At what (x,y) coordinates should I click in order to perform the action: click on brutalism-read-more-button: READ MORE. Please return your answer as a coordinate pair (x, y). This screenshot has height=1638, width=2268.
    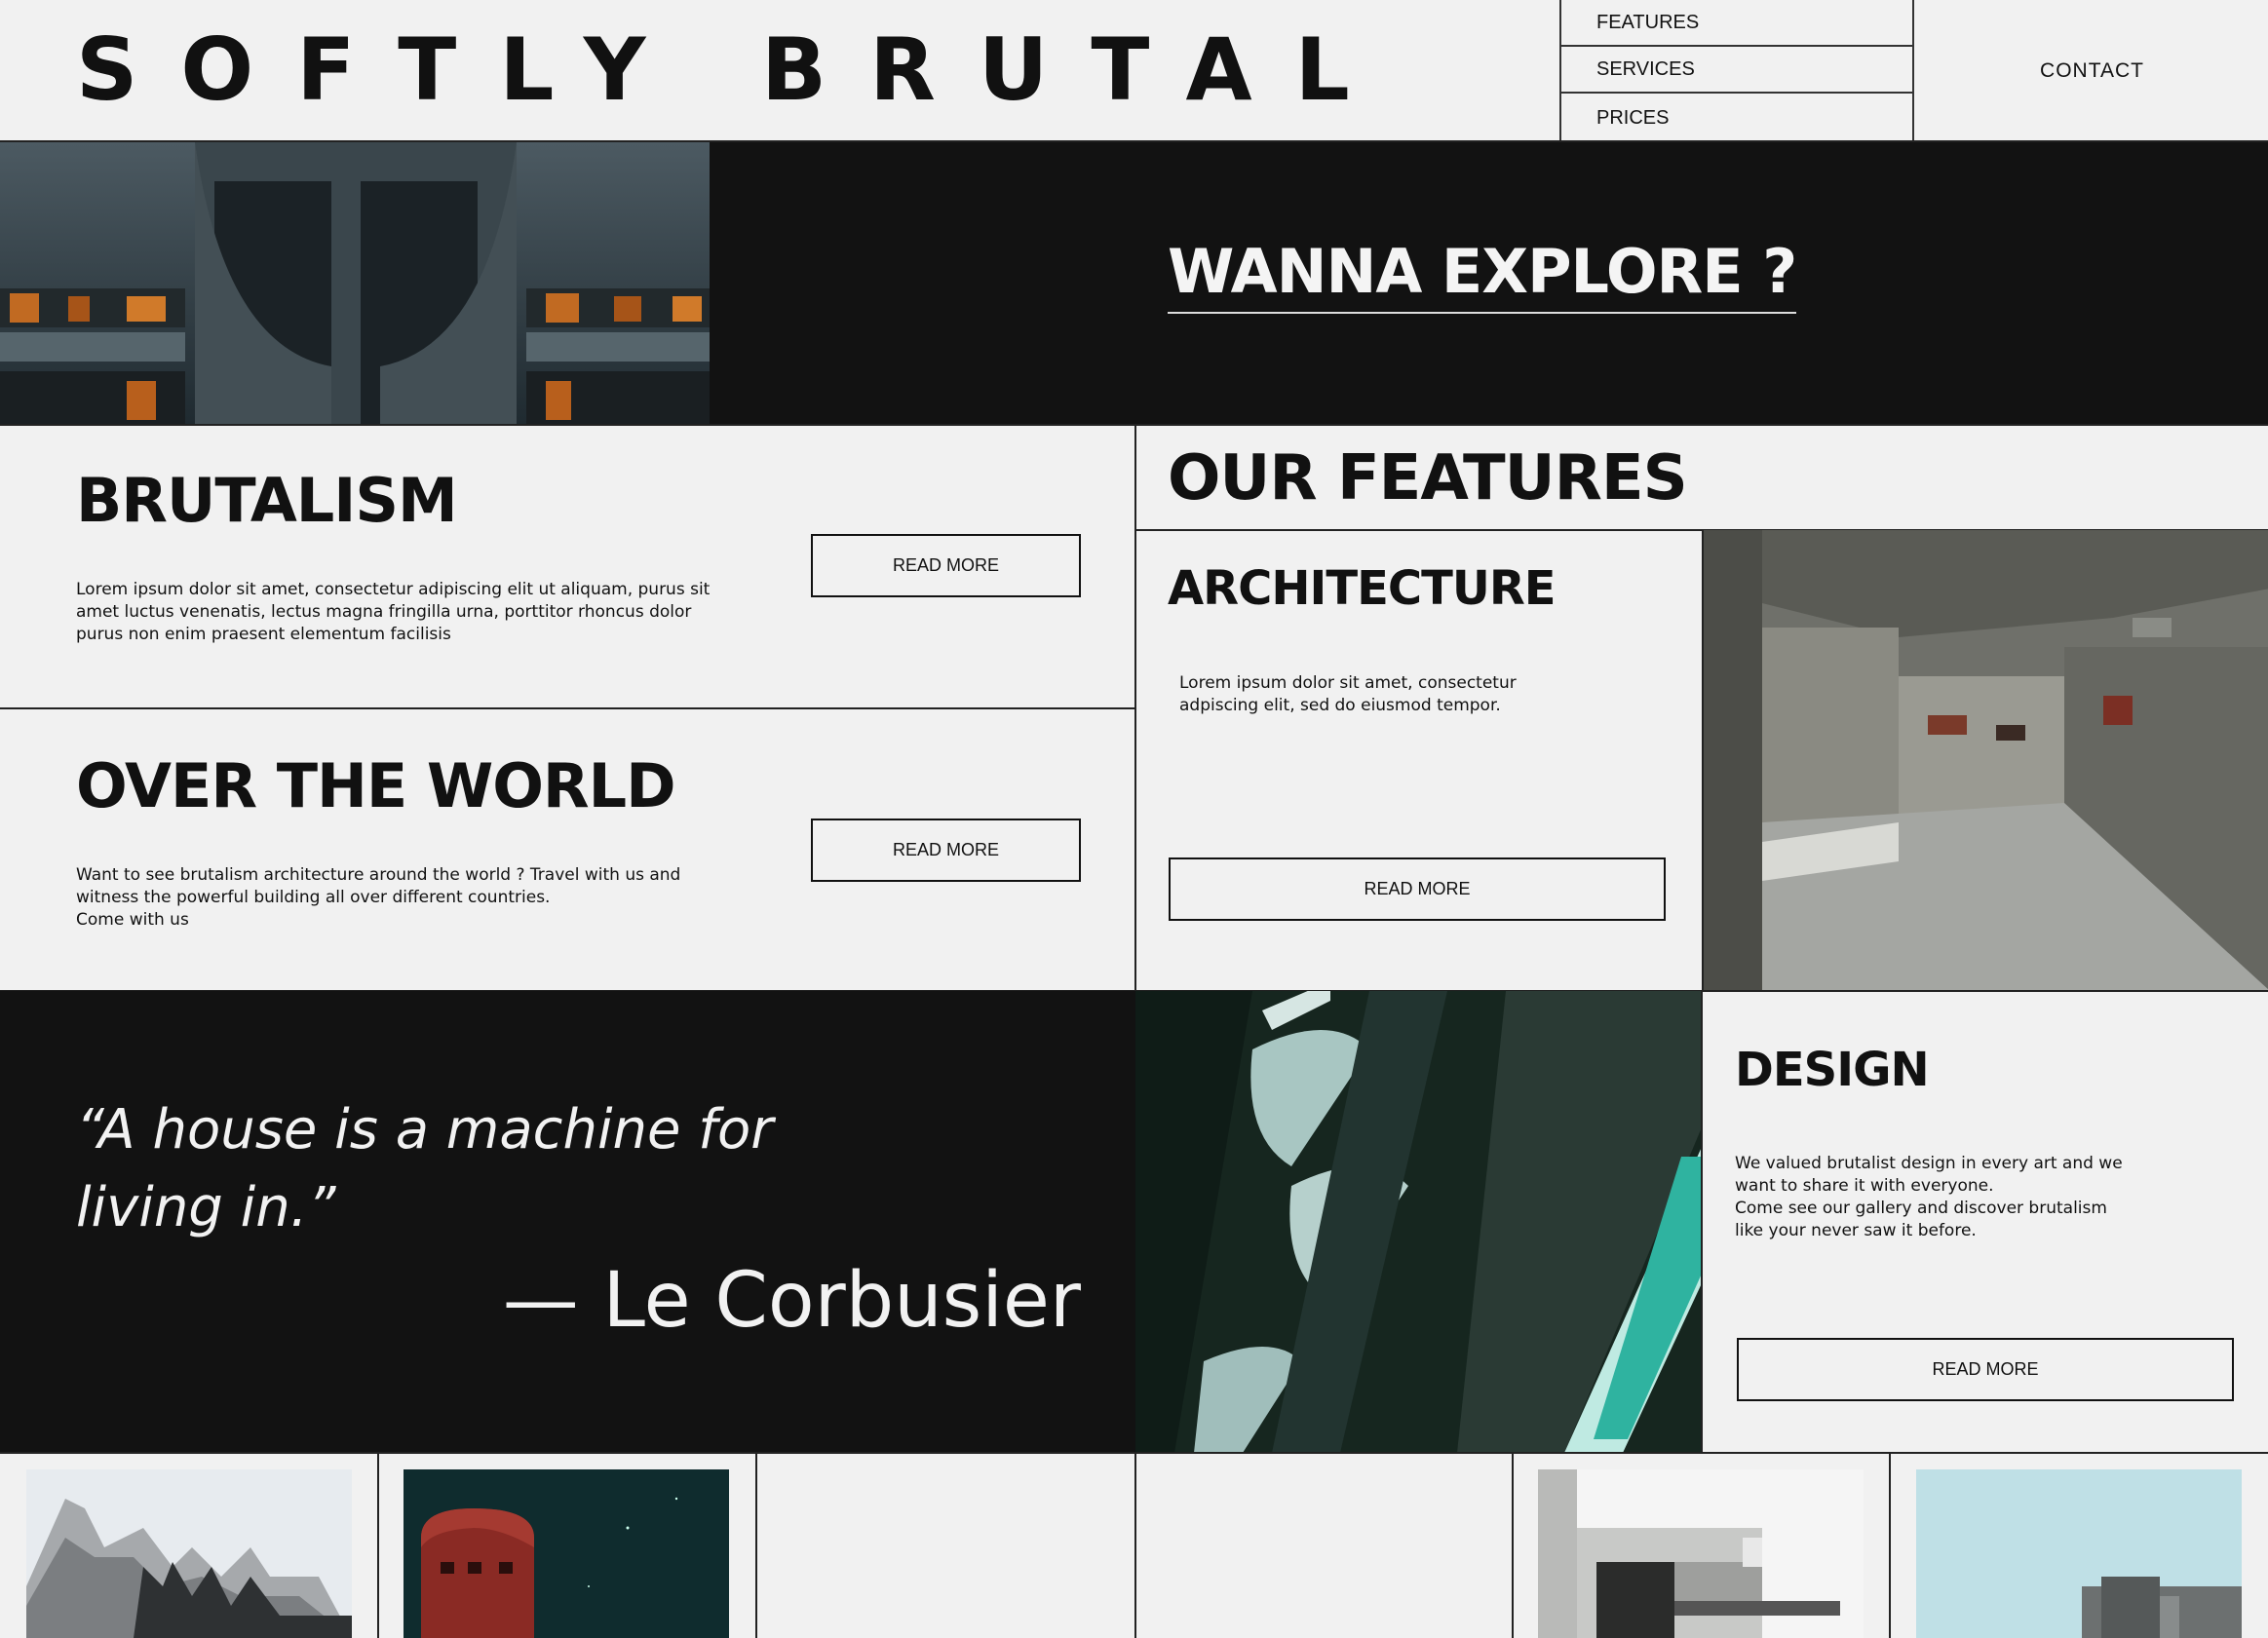
    Looking at the image, I should click on (946, 565).